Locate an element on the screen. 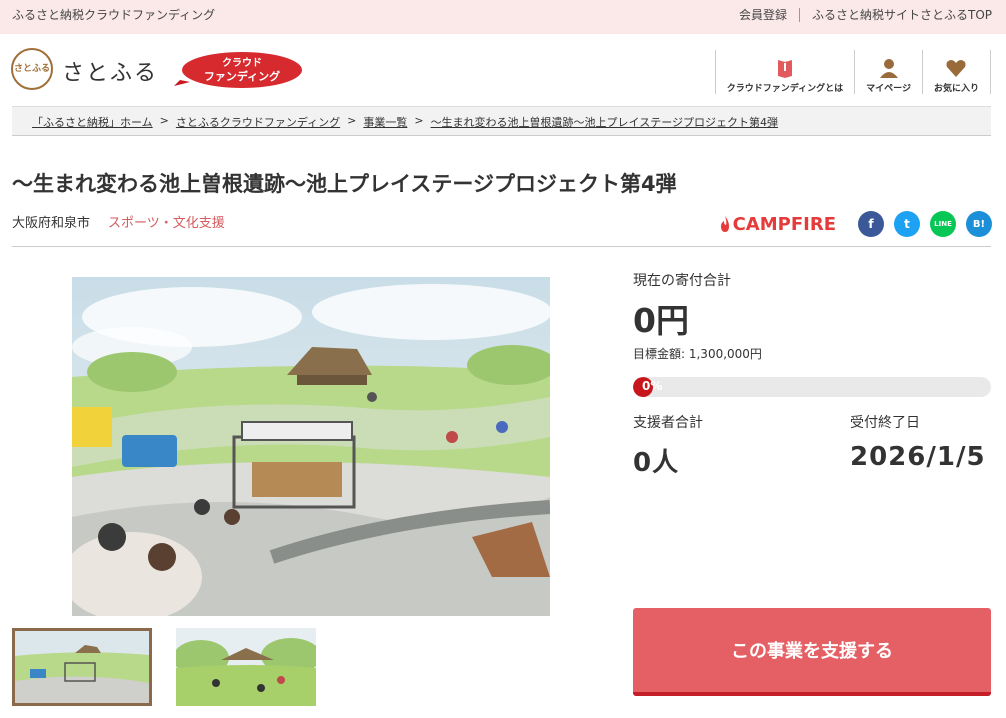  top-bar: ふるさと納税クラウドファンディング 会員登録 ふるさと納税サイトさとふるTOP is located at coordinates (503, 17).